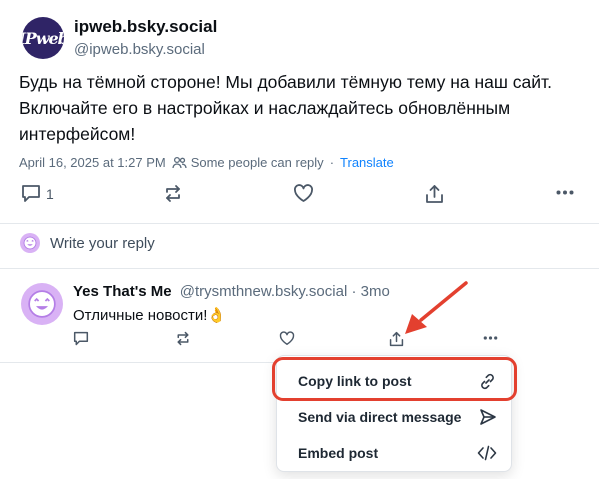 The height and width of the screenshot is (479, 599). What do you see at coordinates (380, 417) in the screenshot?
I see `menu-item-label: Send via direct message` at bounding box center [380, 417].